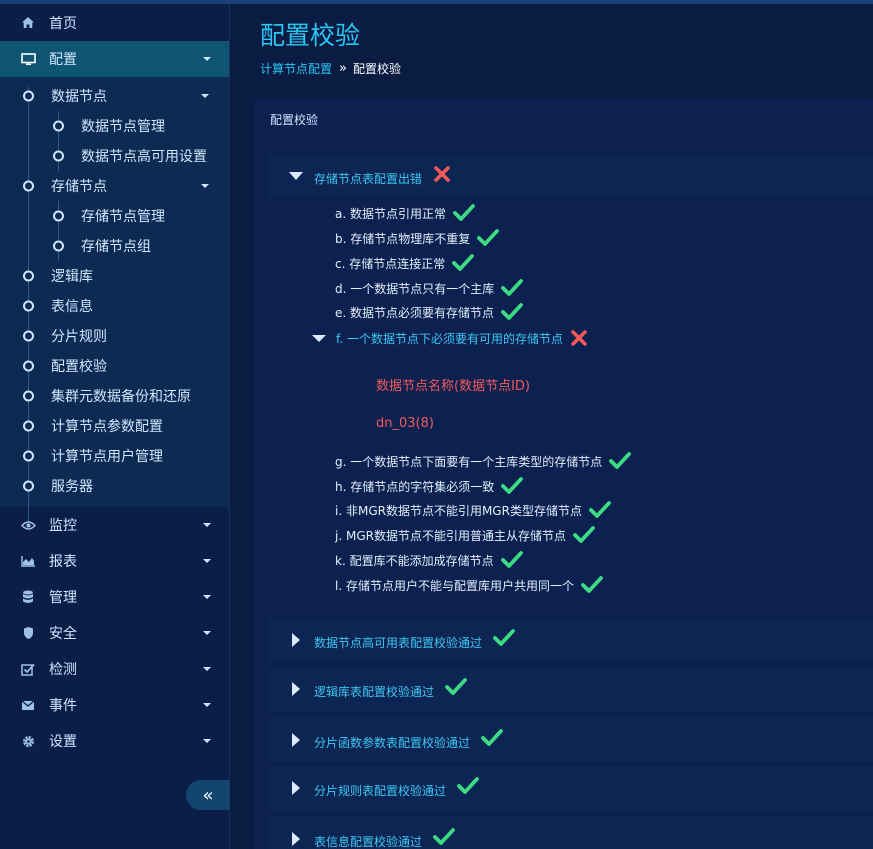 Image resolution: width=873 pixels, height=849 pixels. Describe the element at coordinates (374, 692) in the screenshot. I see `section-label-text: 逻辑库表配置校验通过` at that location.